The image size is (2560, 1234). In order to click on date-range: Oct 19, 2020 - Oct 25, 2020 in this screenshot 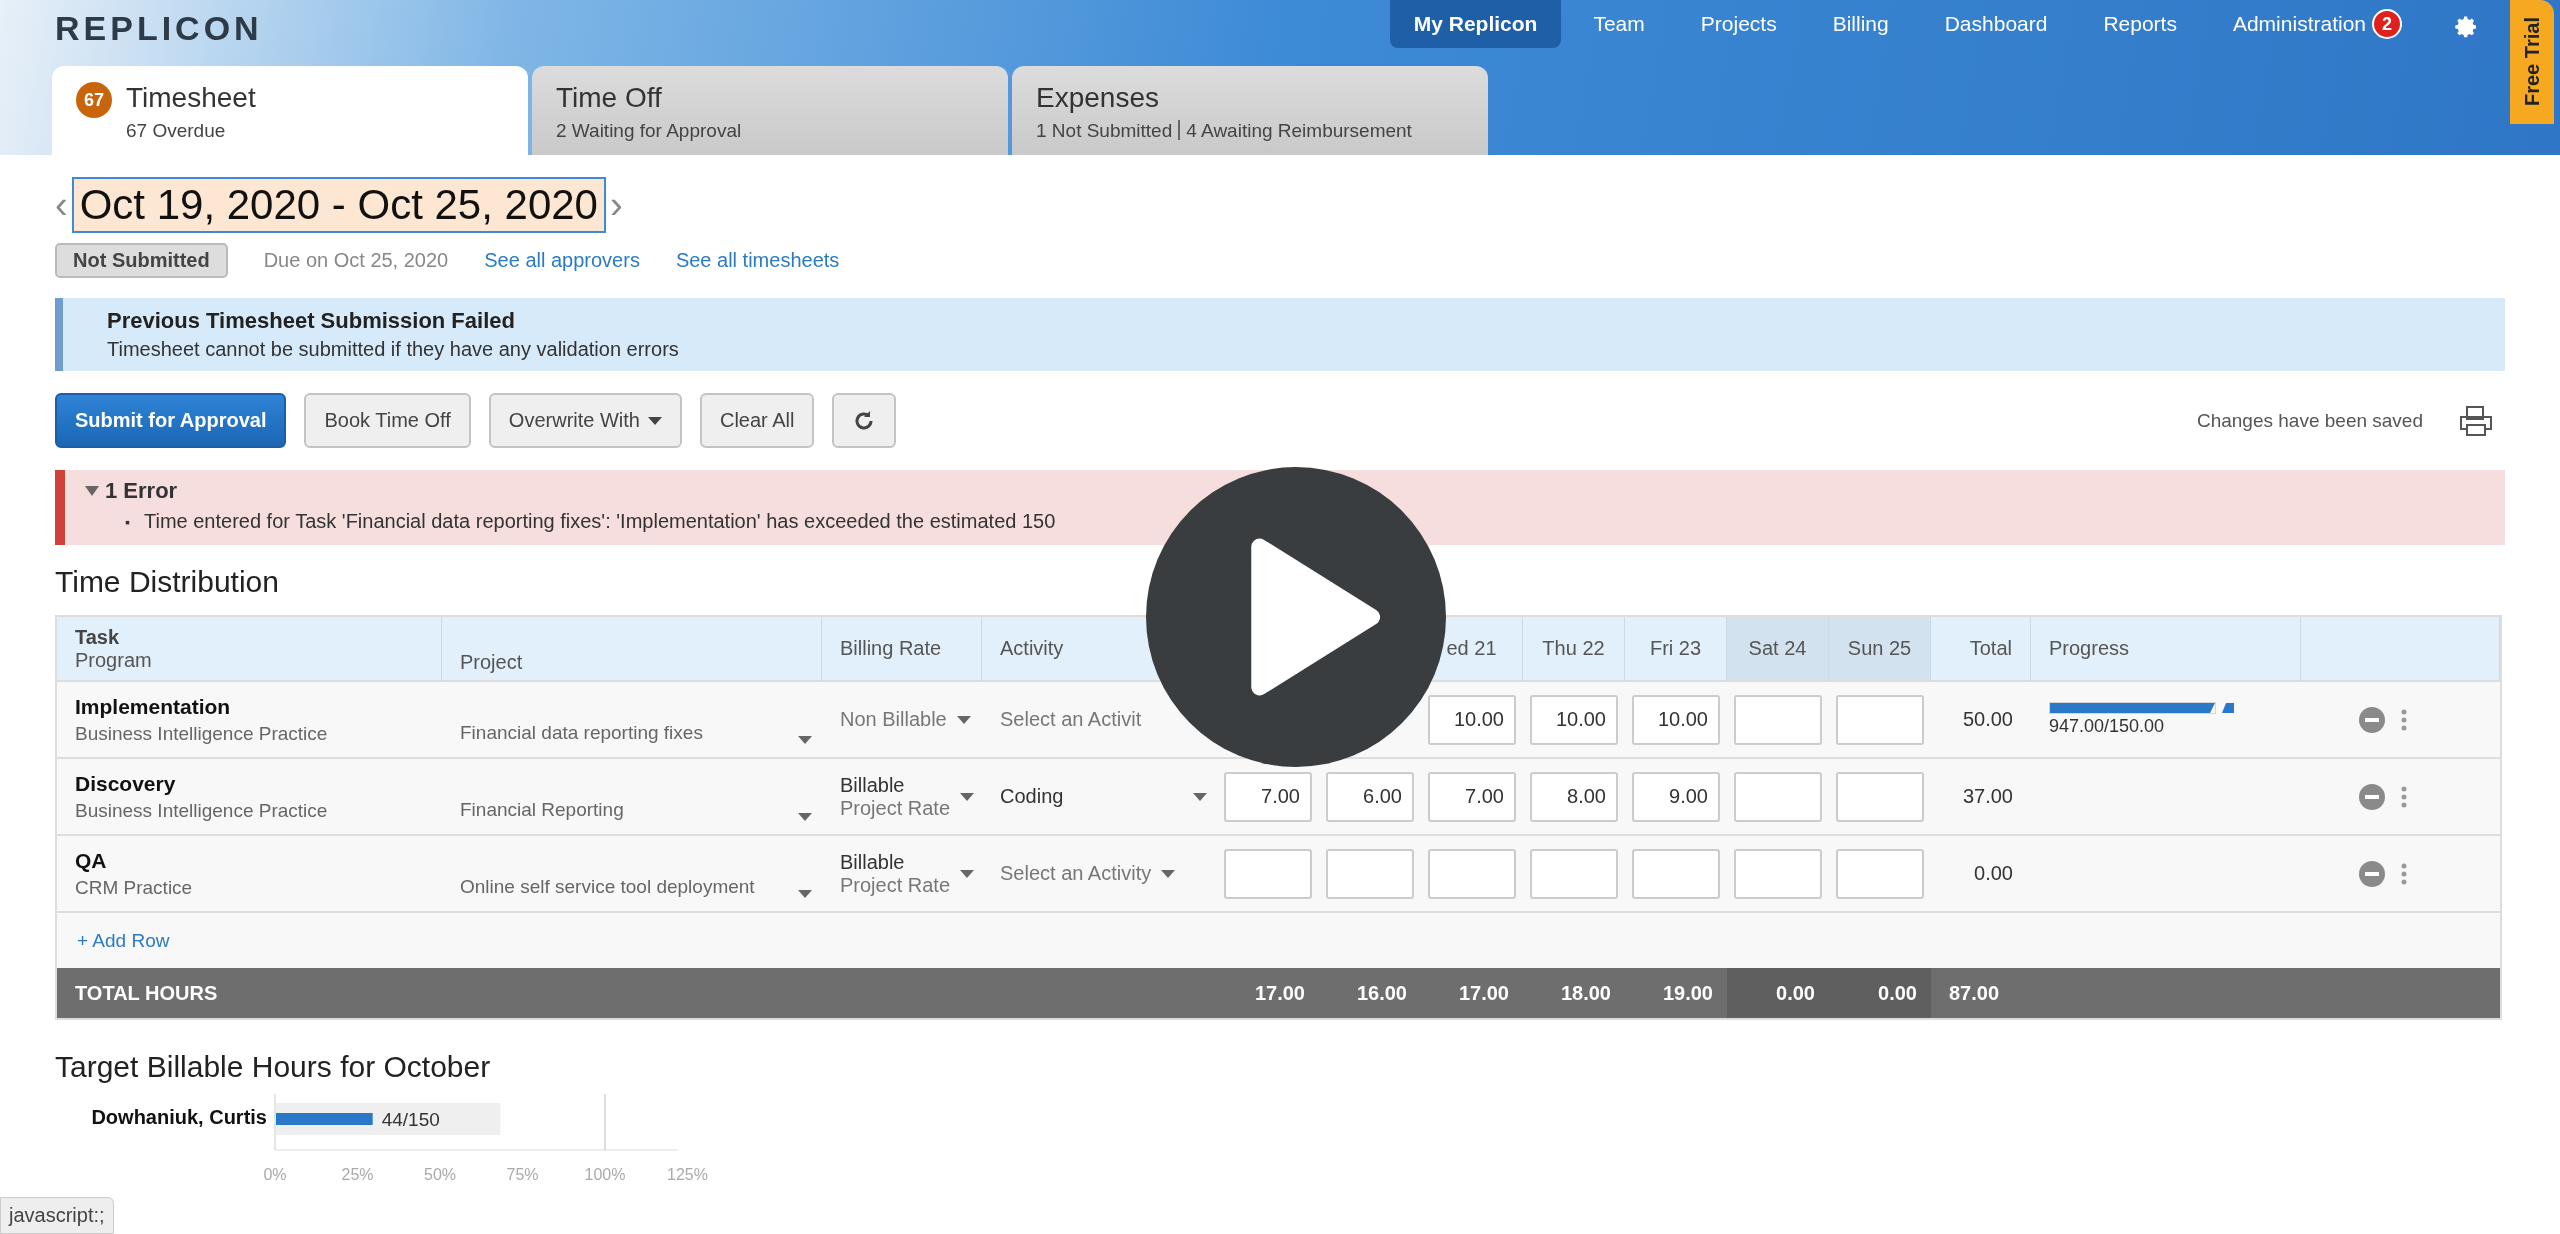, I will do `click(338, 205)`.